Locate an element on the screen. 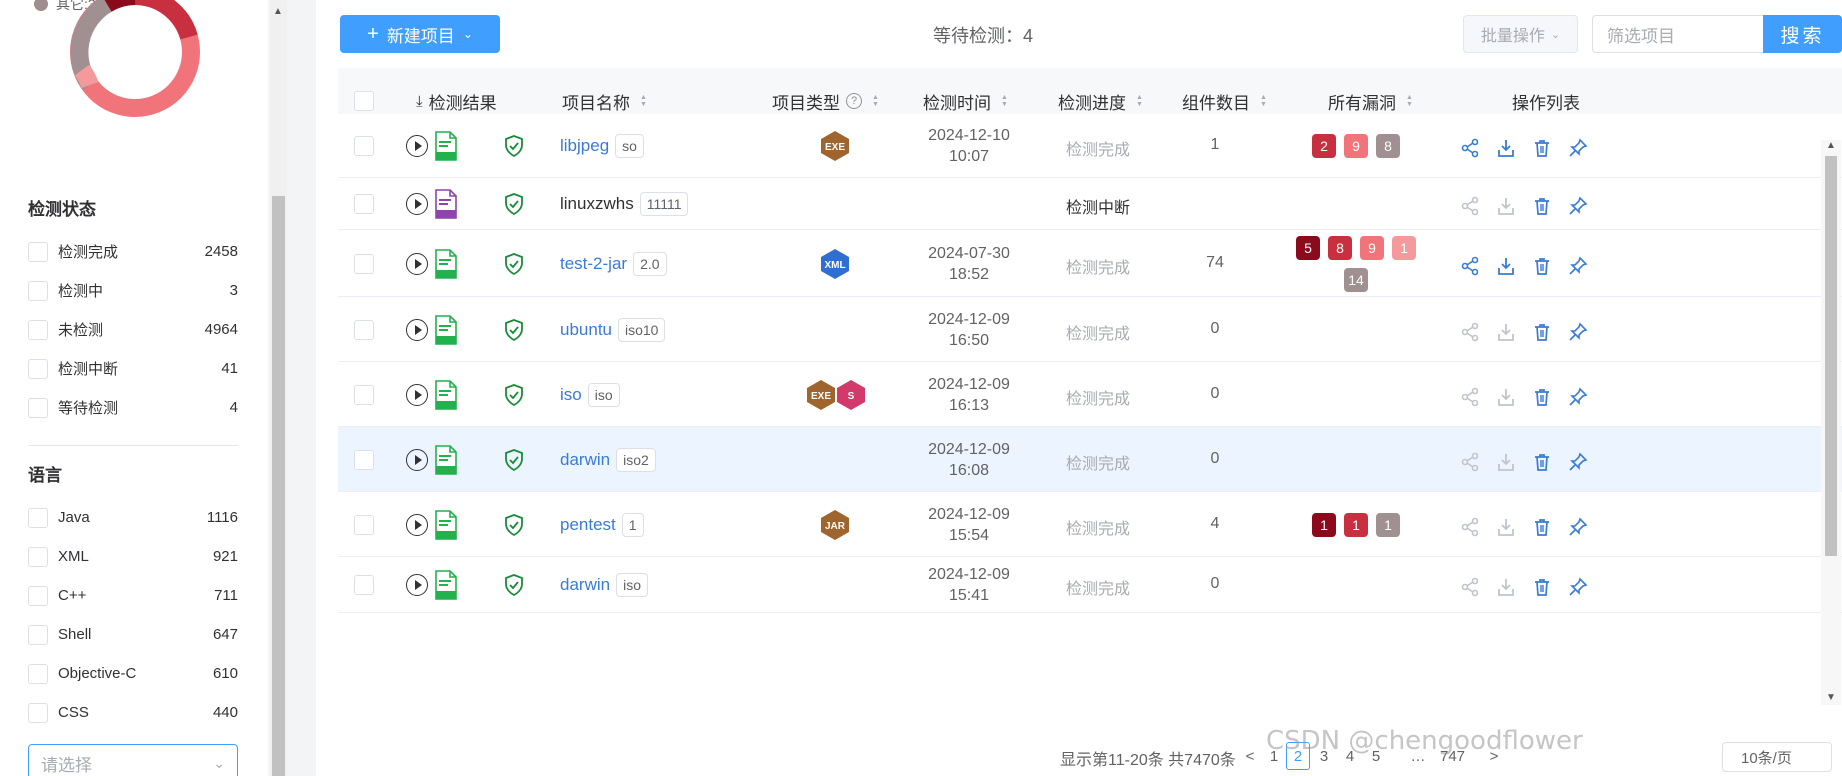 This screenshot has height=776, width=1842. table-row: darwin iso2 2024-12-09 16:08 检测完成 0 is located at coordinates (1090, 459).